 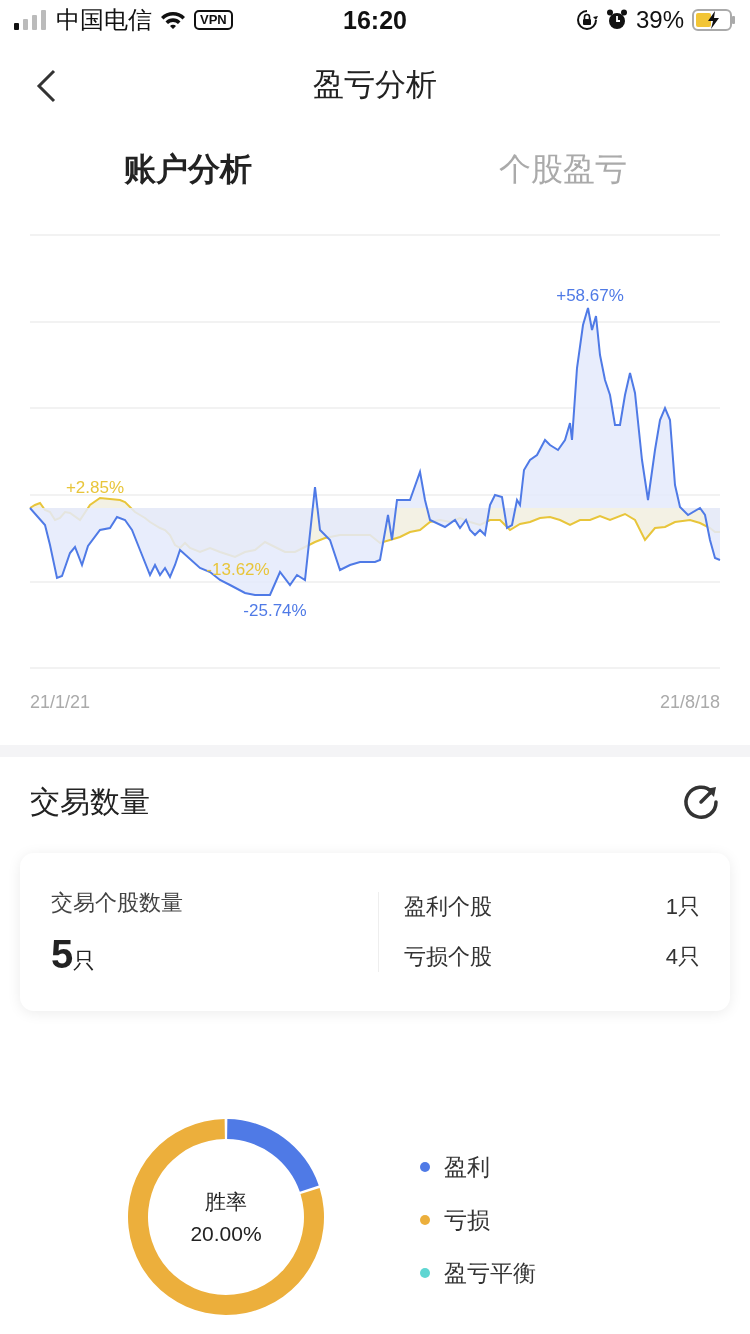 I want to click on tab: 账户分析, so click(x=187, y=170).